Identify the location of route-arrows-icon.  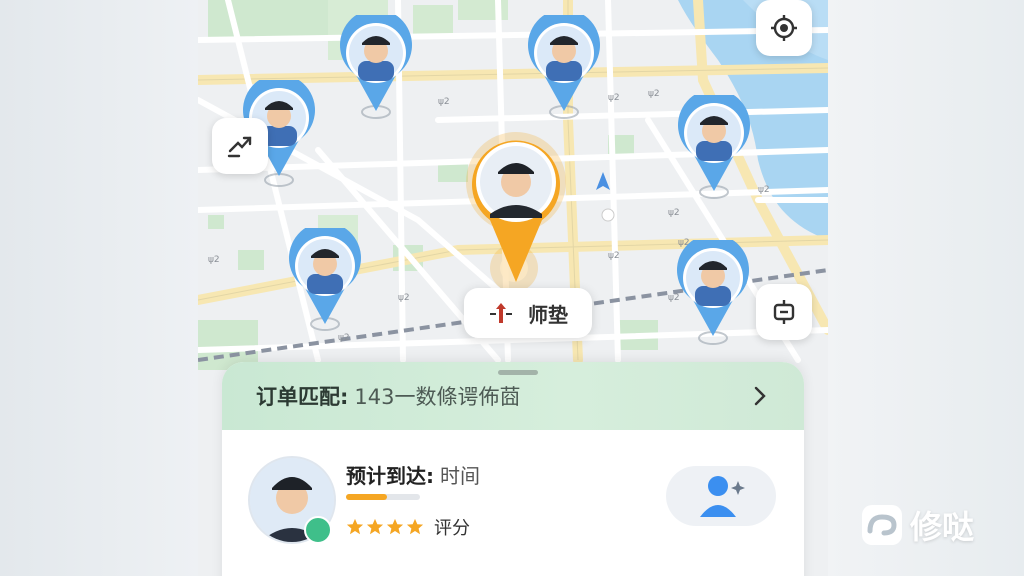
(239, 147).